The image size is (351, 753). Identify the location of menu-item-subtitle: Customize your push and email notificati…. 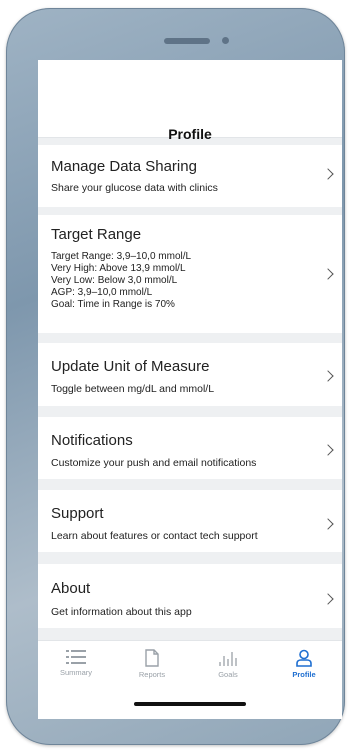
(154, 463).